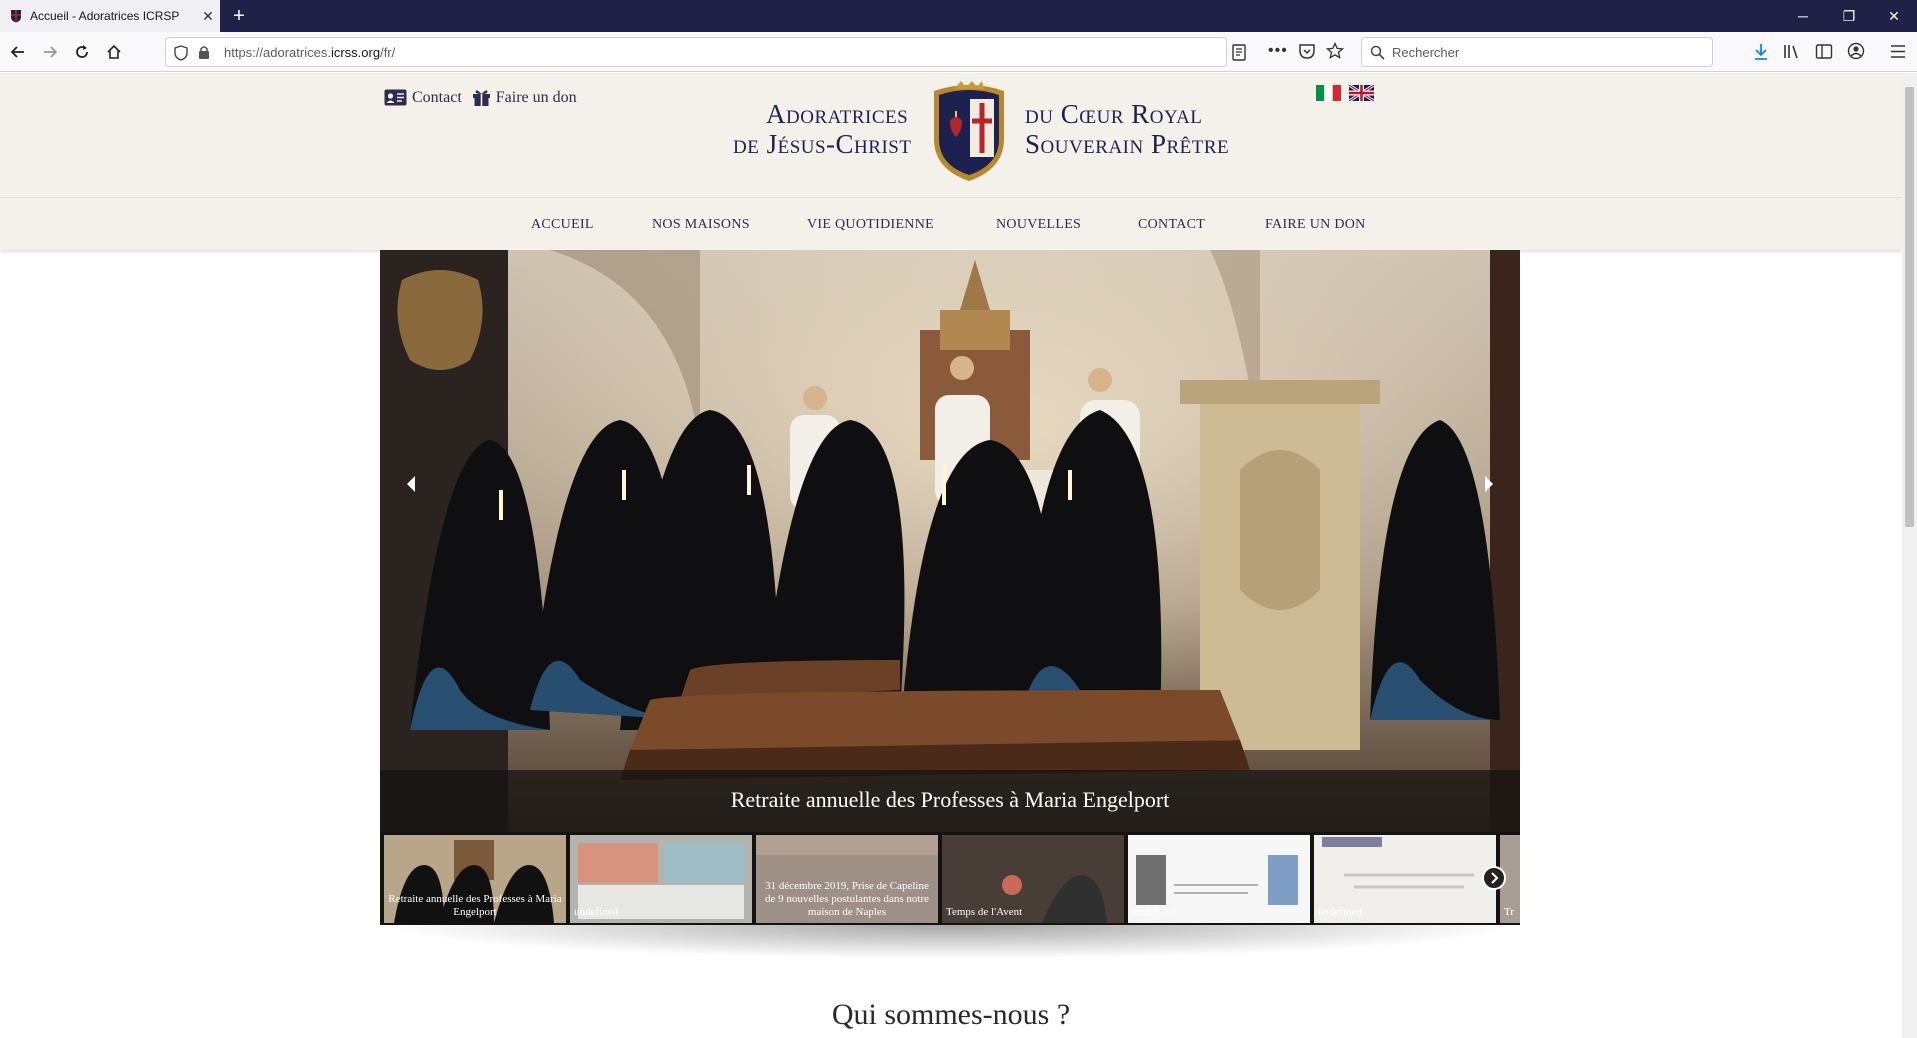 This screenshot has height=1038, width=1917. Describe the element at coordinates (837, 114) in the screenshot. I see `logo-text-line1-left: Adoratrices` at that location.